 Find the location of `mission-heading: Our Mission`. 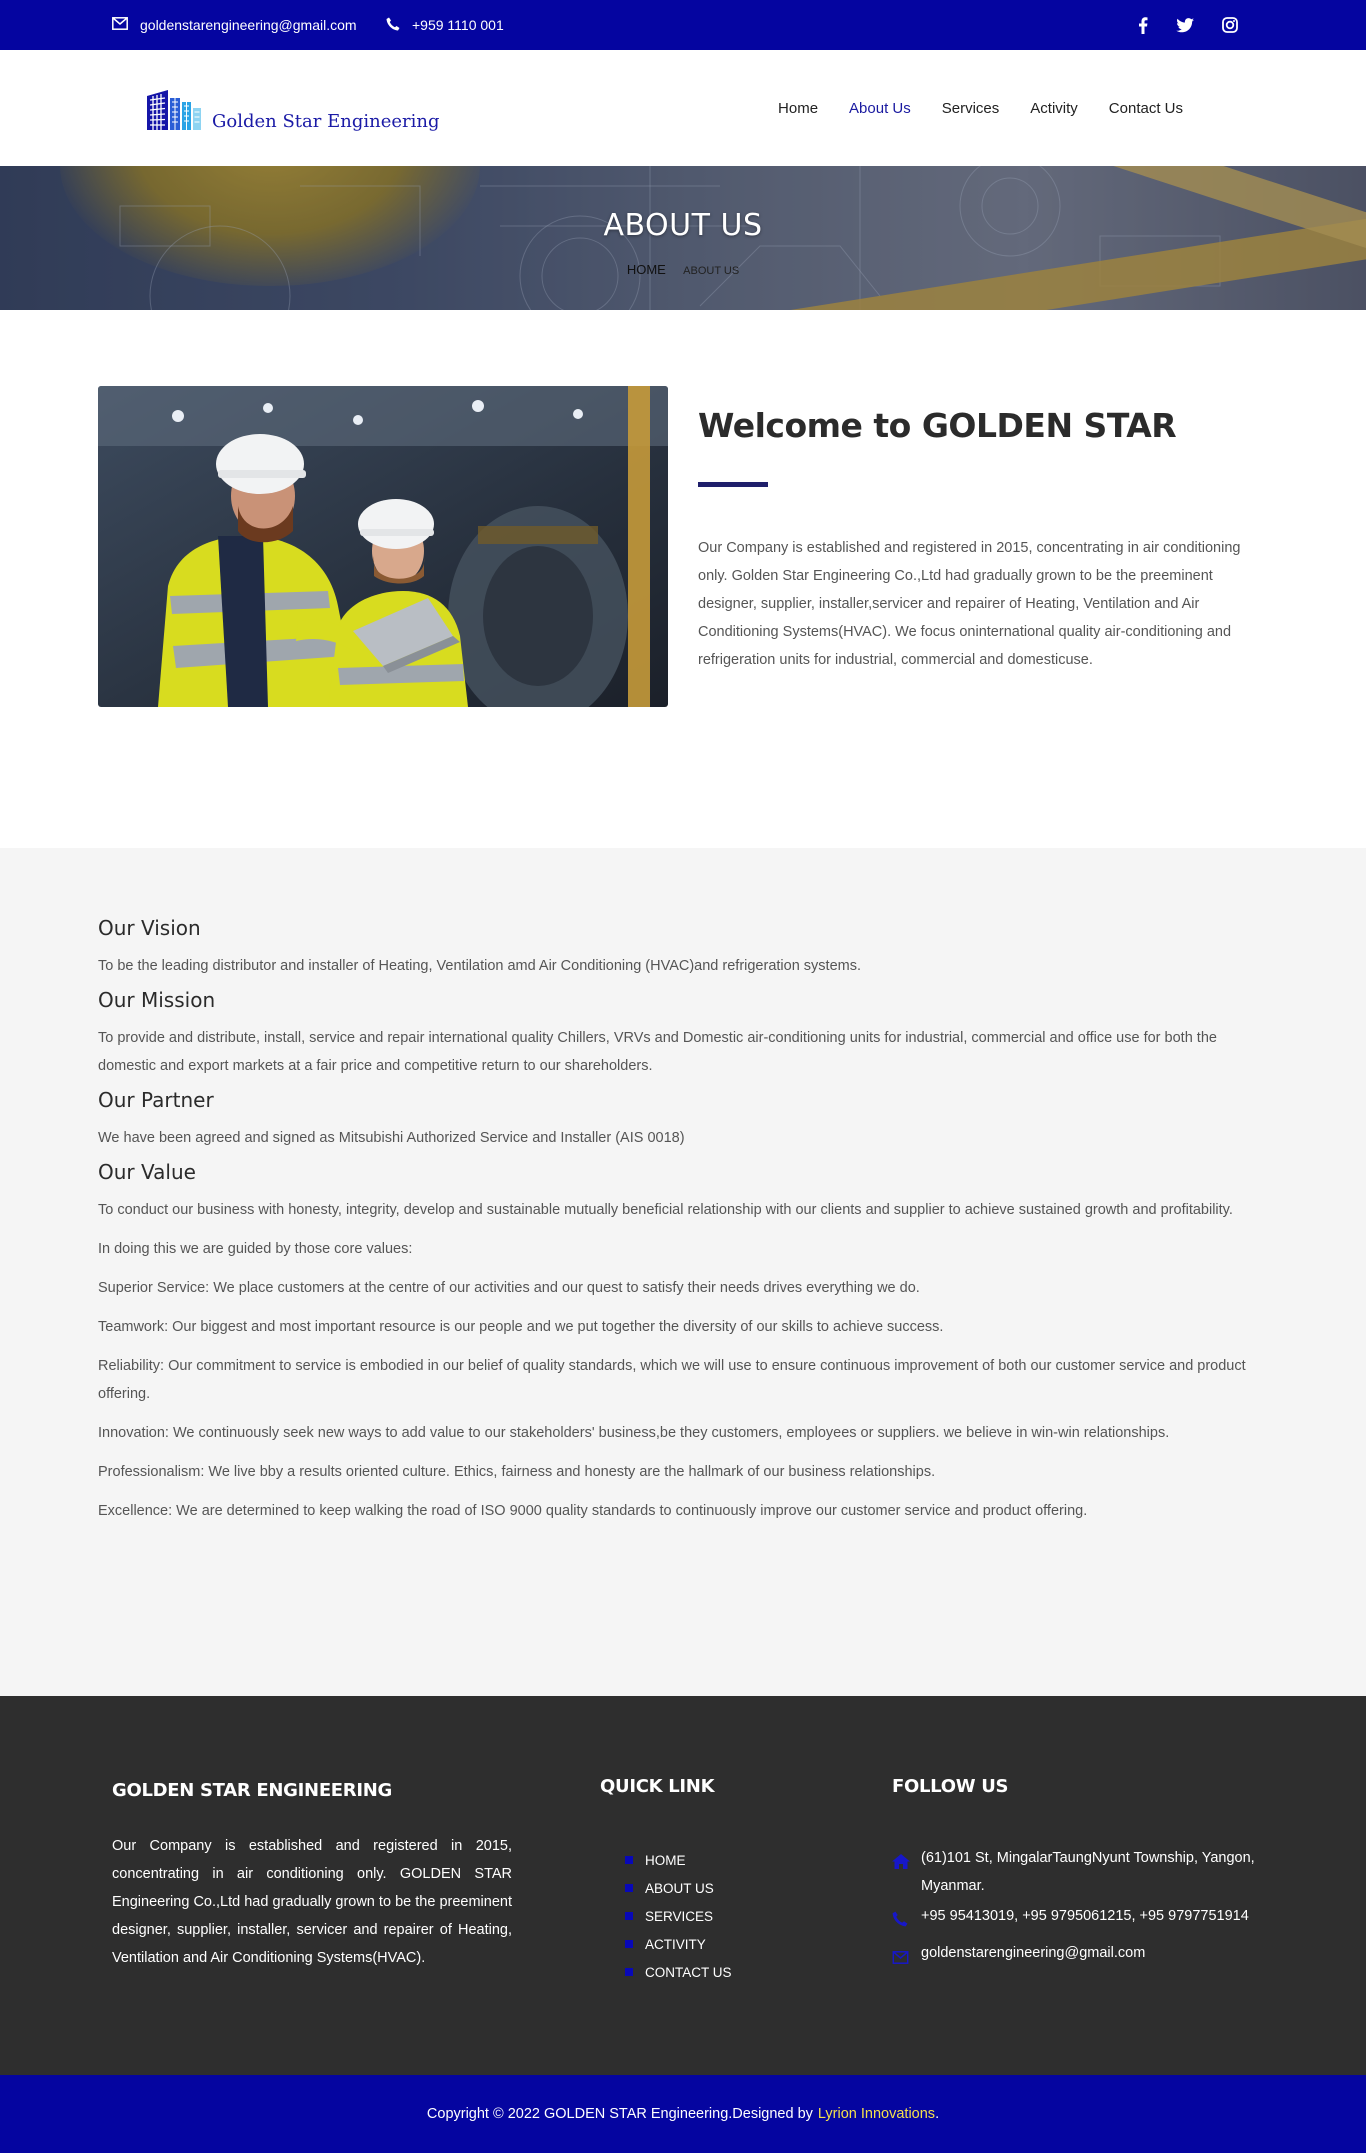

mission-heading: Our Mission is located at coordinates (157, 1000).